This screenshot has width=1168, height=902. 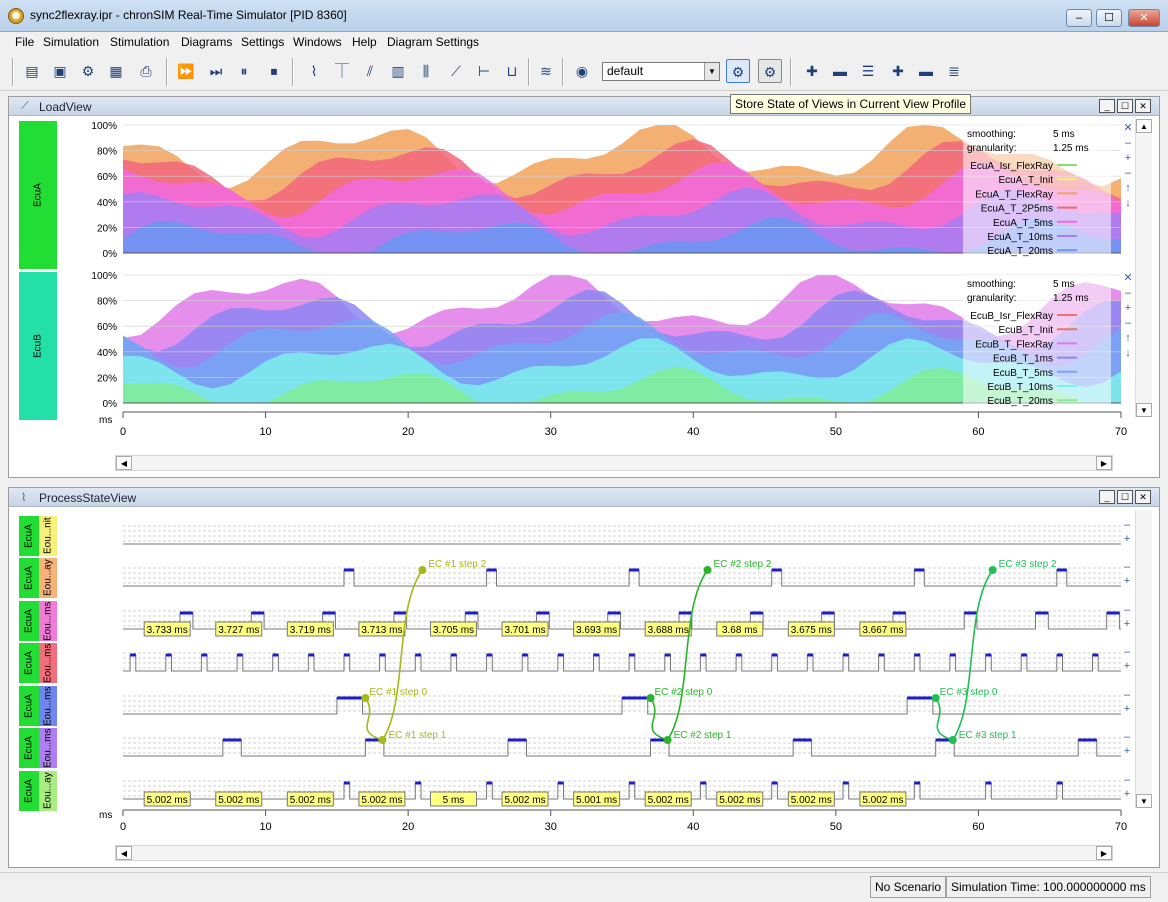 I want to click on menu-simulation: Simulation, so click(x=71, y=42).